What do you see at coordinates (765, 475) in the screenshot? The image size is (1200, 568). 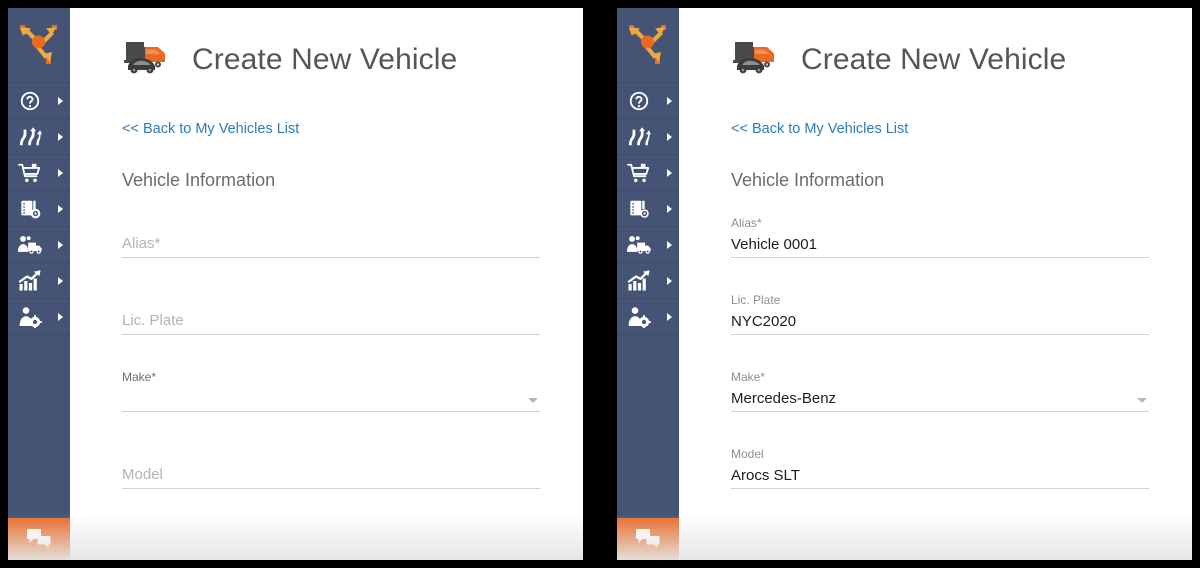 I see `field-model-value: Arocs SLT` at bounding box center [765, 475].